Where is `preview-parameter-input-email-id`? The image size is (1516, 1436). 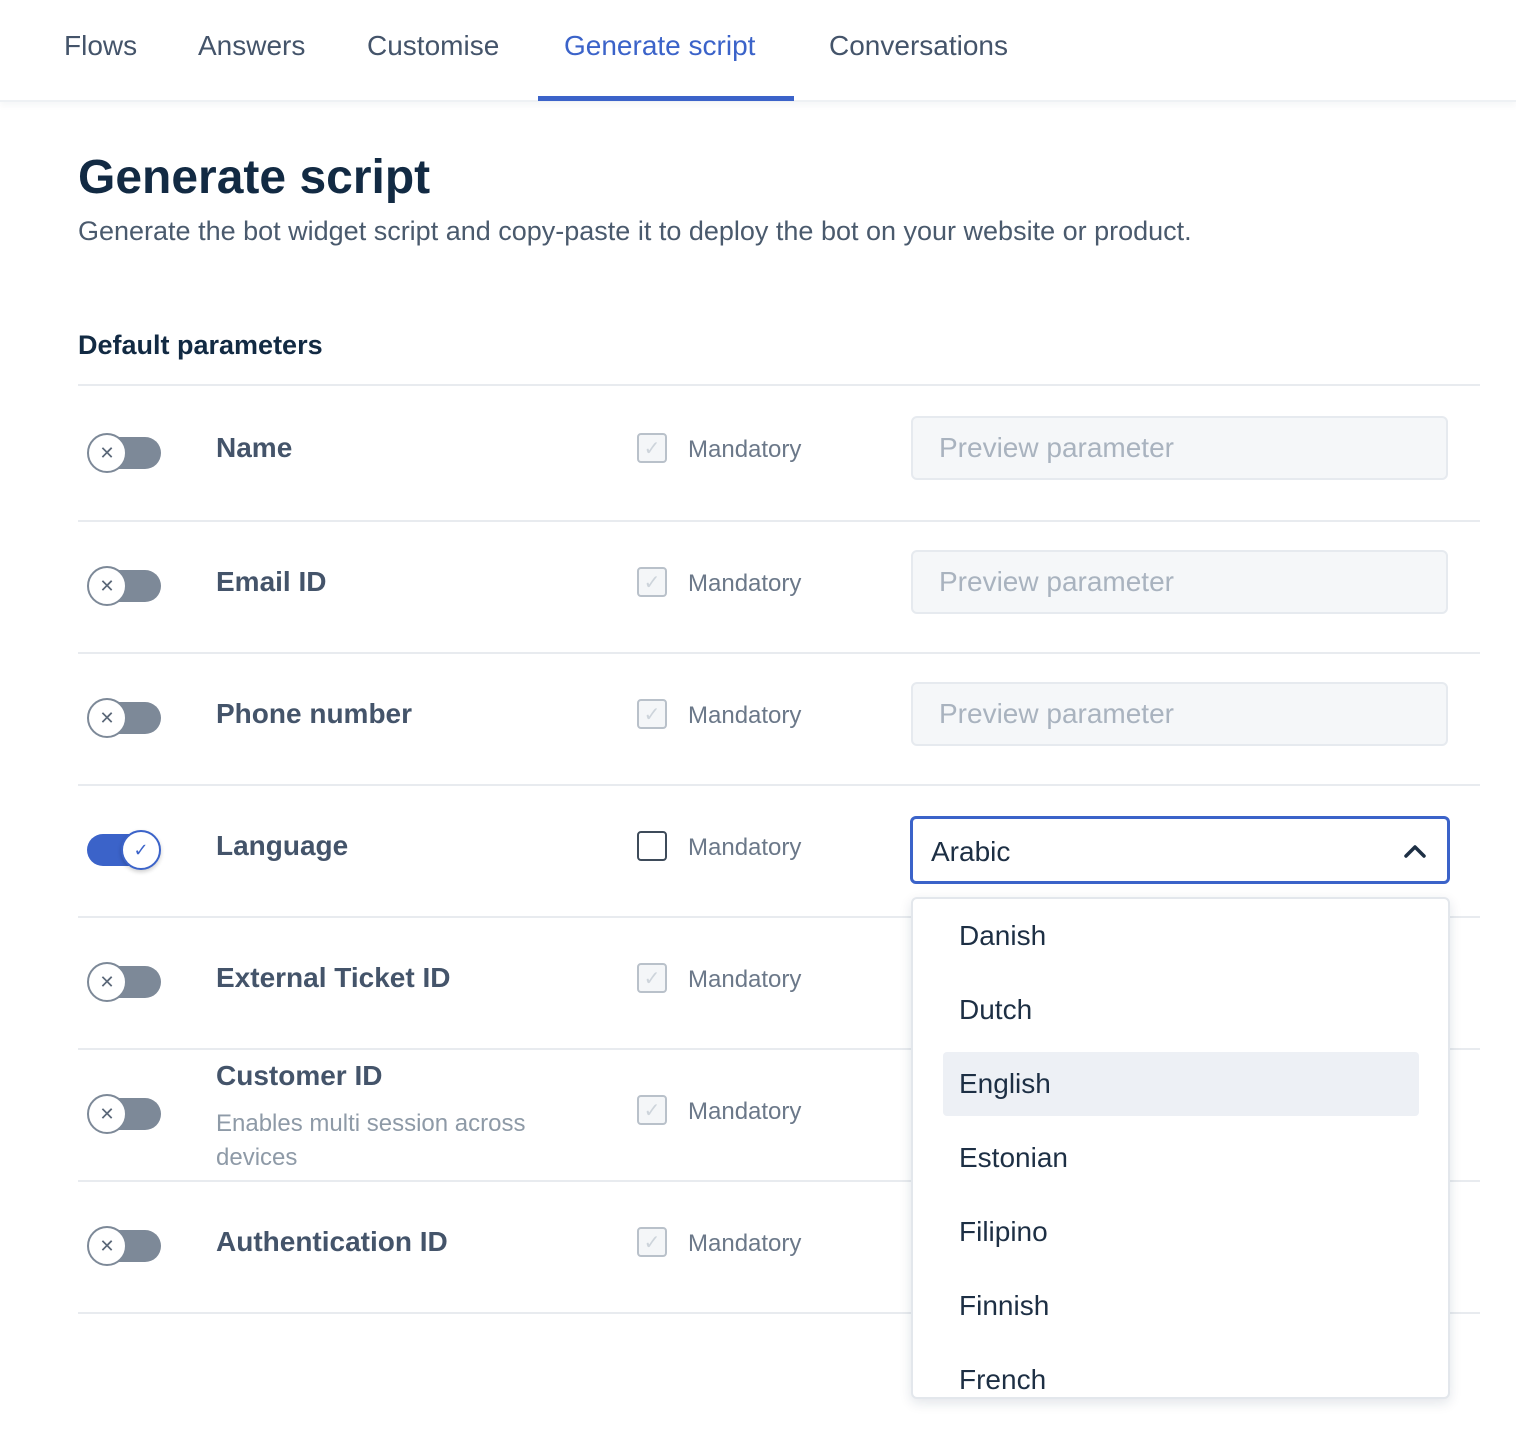
preview-parameter-input-email-id is located at coordinates (1179, 582).